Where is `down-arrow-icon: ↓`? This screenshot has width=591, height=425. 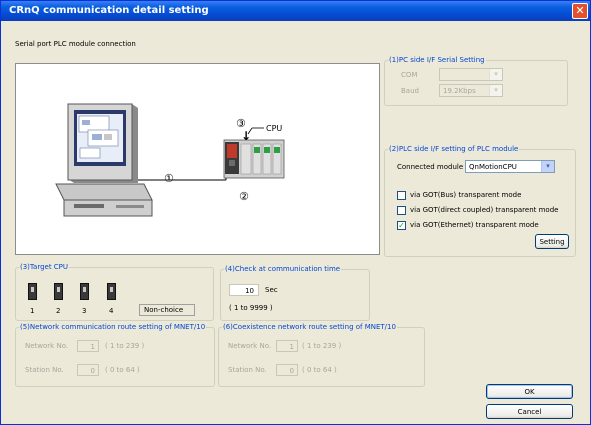 down-arrow-icon: ↓ is located at coordinates (246, 136).